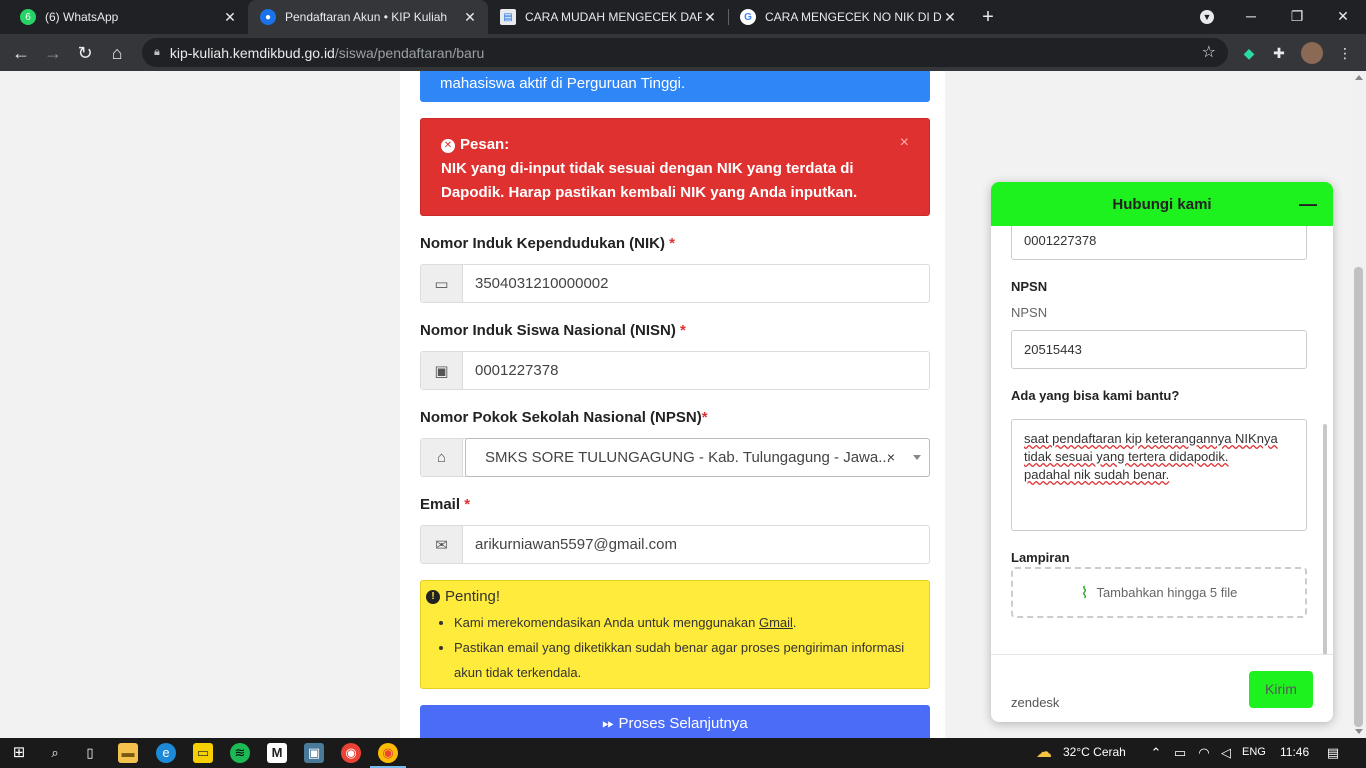  What do you see at coordinates (388, 753) in the screenshot?
I see `chrome-active-icon: ◉` at bounding box center [388, 753].